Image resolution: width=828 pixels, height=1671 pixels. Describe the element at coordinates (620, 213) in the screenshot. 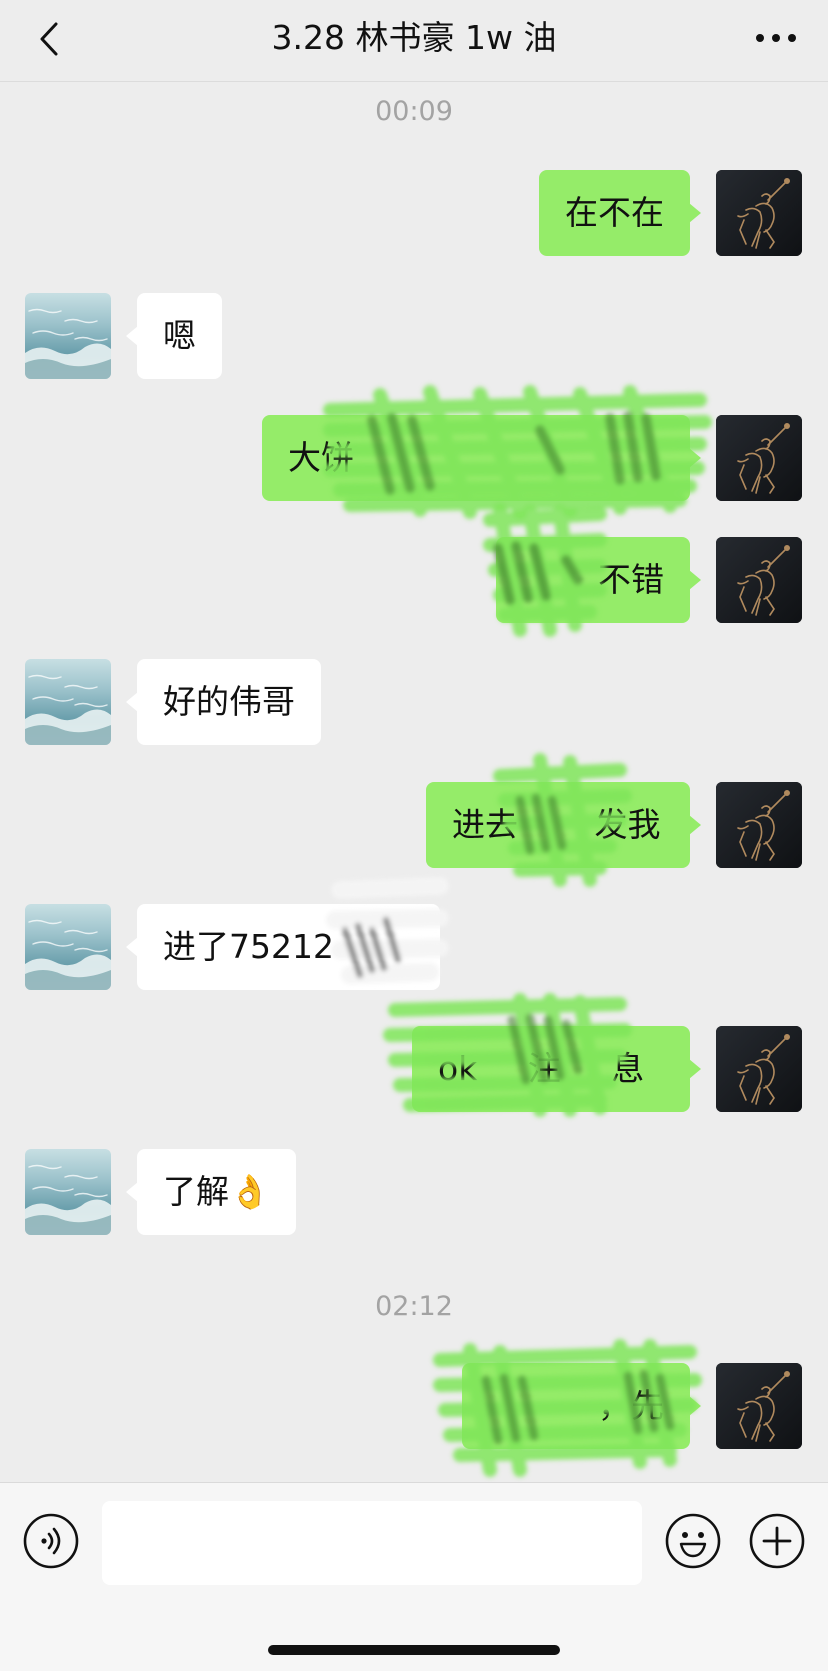

I see `message-bubble: 在不在` at that location.